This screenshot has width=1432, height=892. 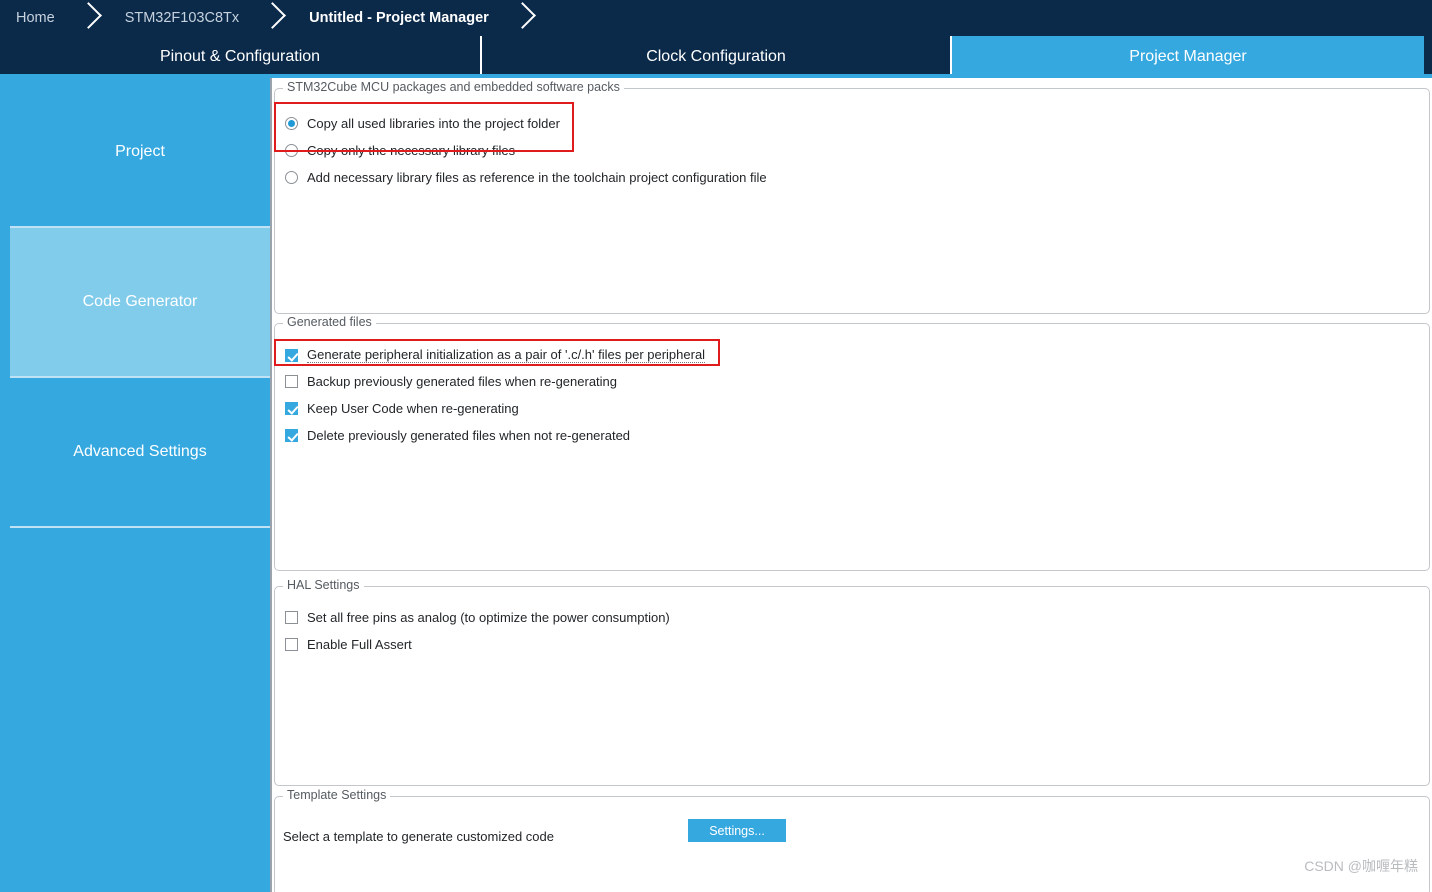 I want to click on sidebar-label-project: Project, so click(x=140, y=151).